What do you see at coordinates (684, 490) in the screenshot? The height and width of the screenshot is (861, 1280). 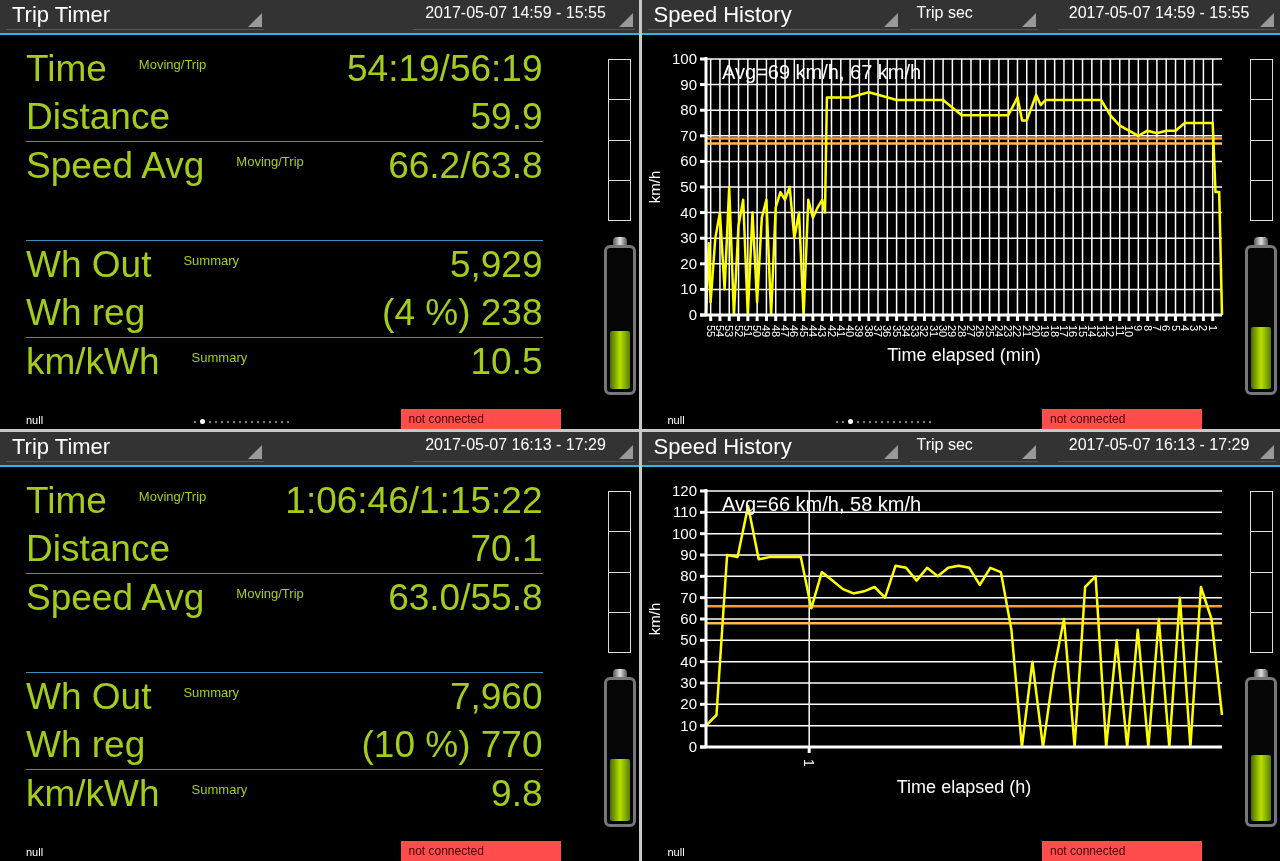 I see `tick-label: 120` at bounding box center [684, 490].